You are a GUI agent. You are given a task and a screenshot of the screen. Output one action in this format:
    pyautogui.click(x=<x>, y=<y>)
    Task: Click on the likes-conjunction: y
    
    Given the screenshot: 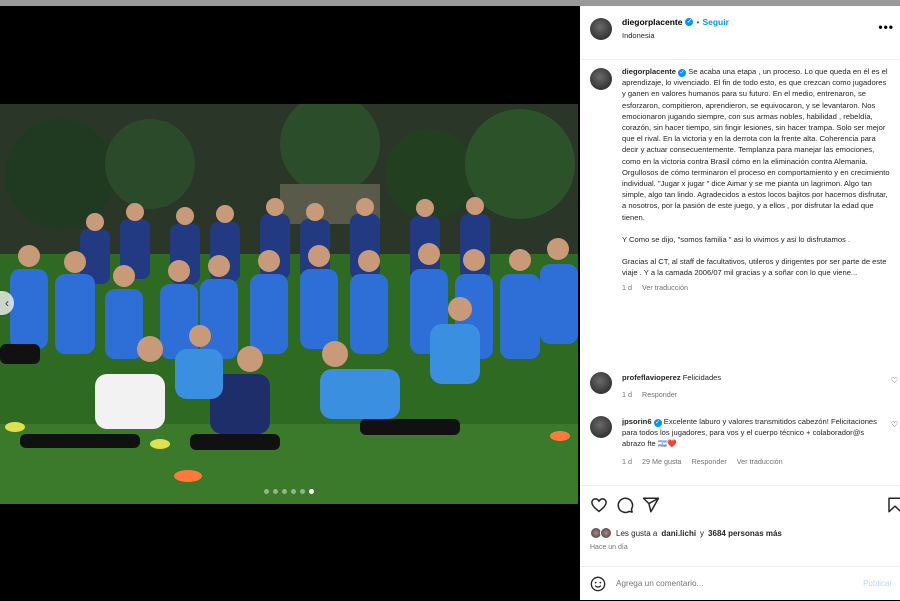 What is the action you would take?
    pyautogui.click(x=702, y=533)
    